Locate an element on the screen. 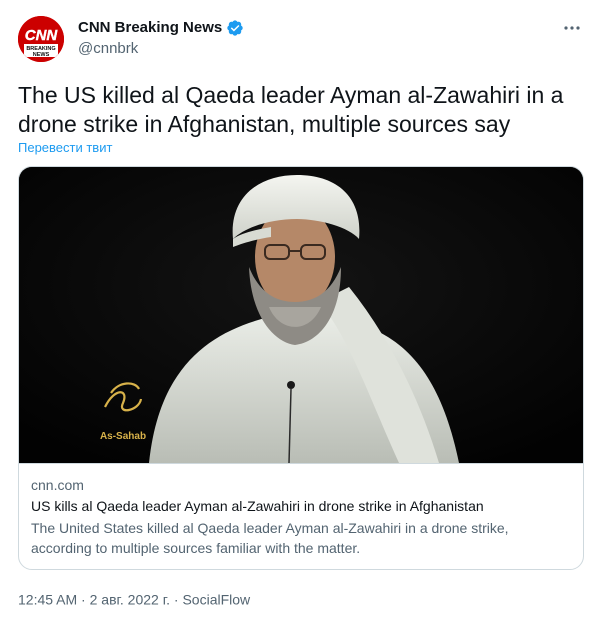 The image size is (602, 619). more-options-icon is located at coordinates (572, 28).